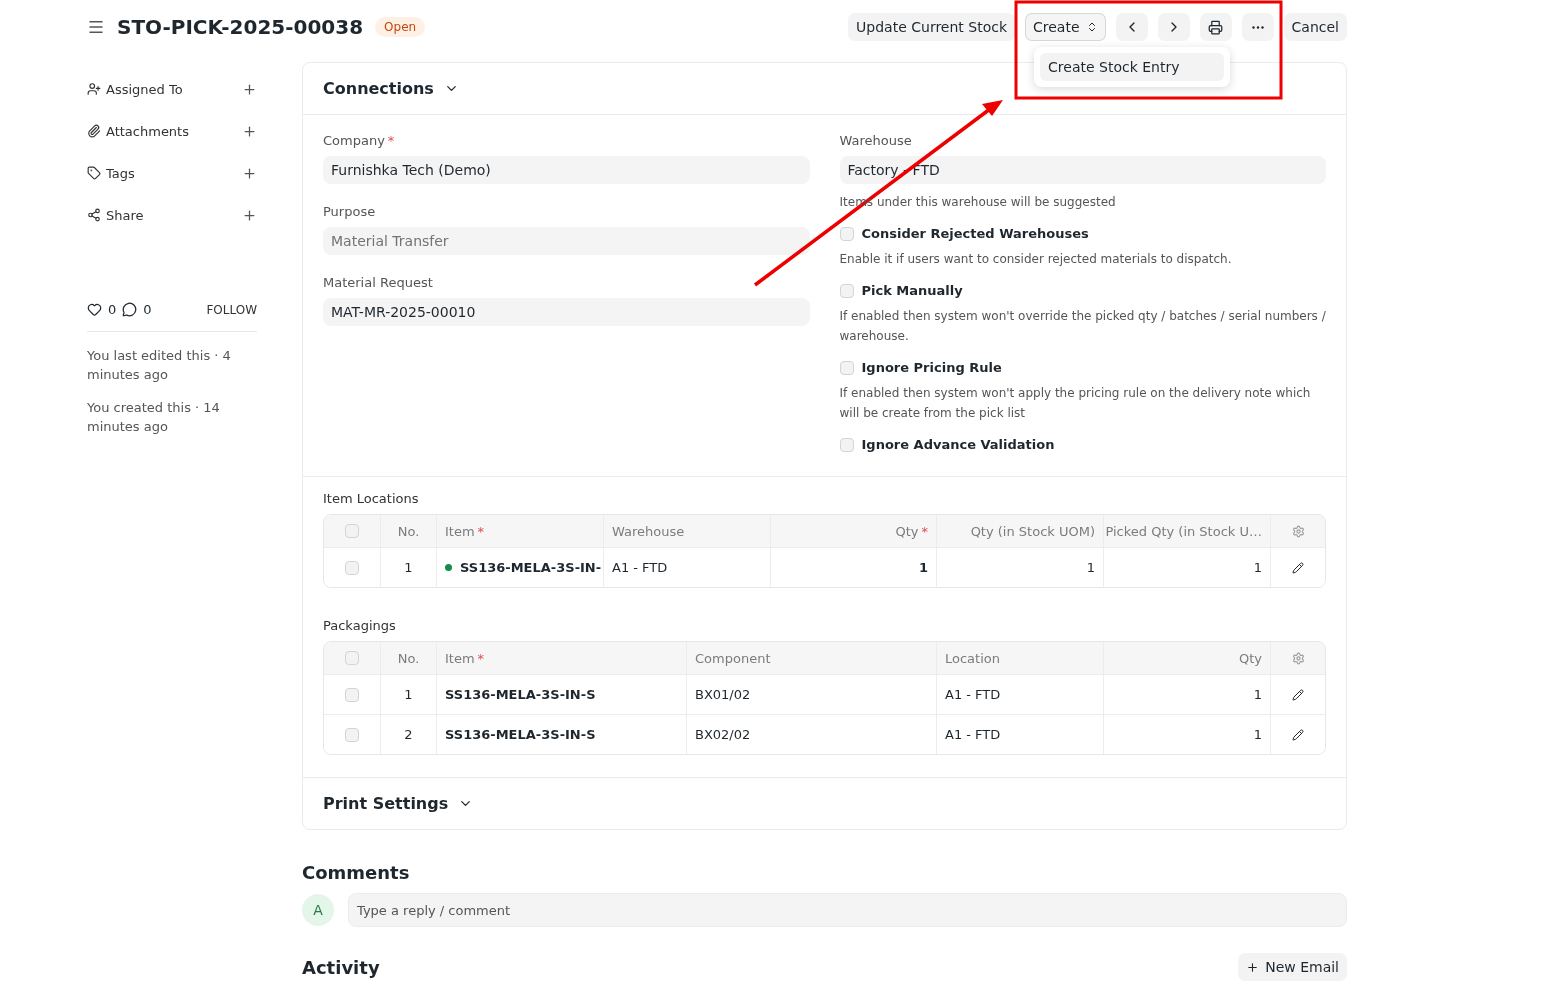 This screenshot has width=1553, height=1003. What do you see at coordinates (1250, 658) in the screenshot?
I see `column-header: Qty` at bounding box center [1250, 658].